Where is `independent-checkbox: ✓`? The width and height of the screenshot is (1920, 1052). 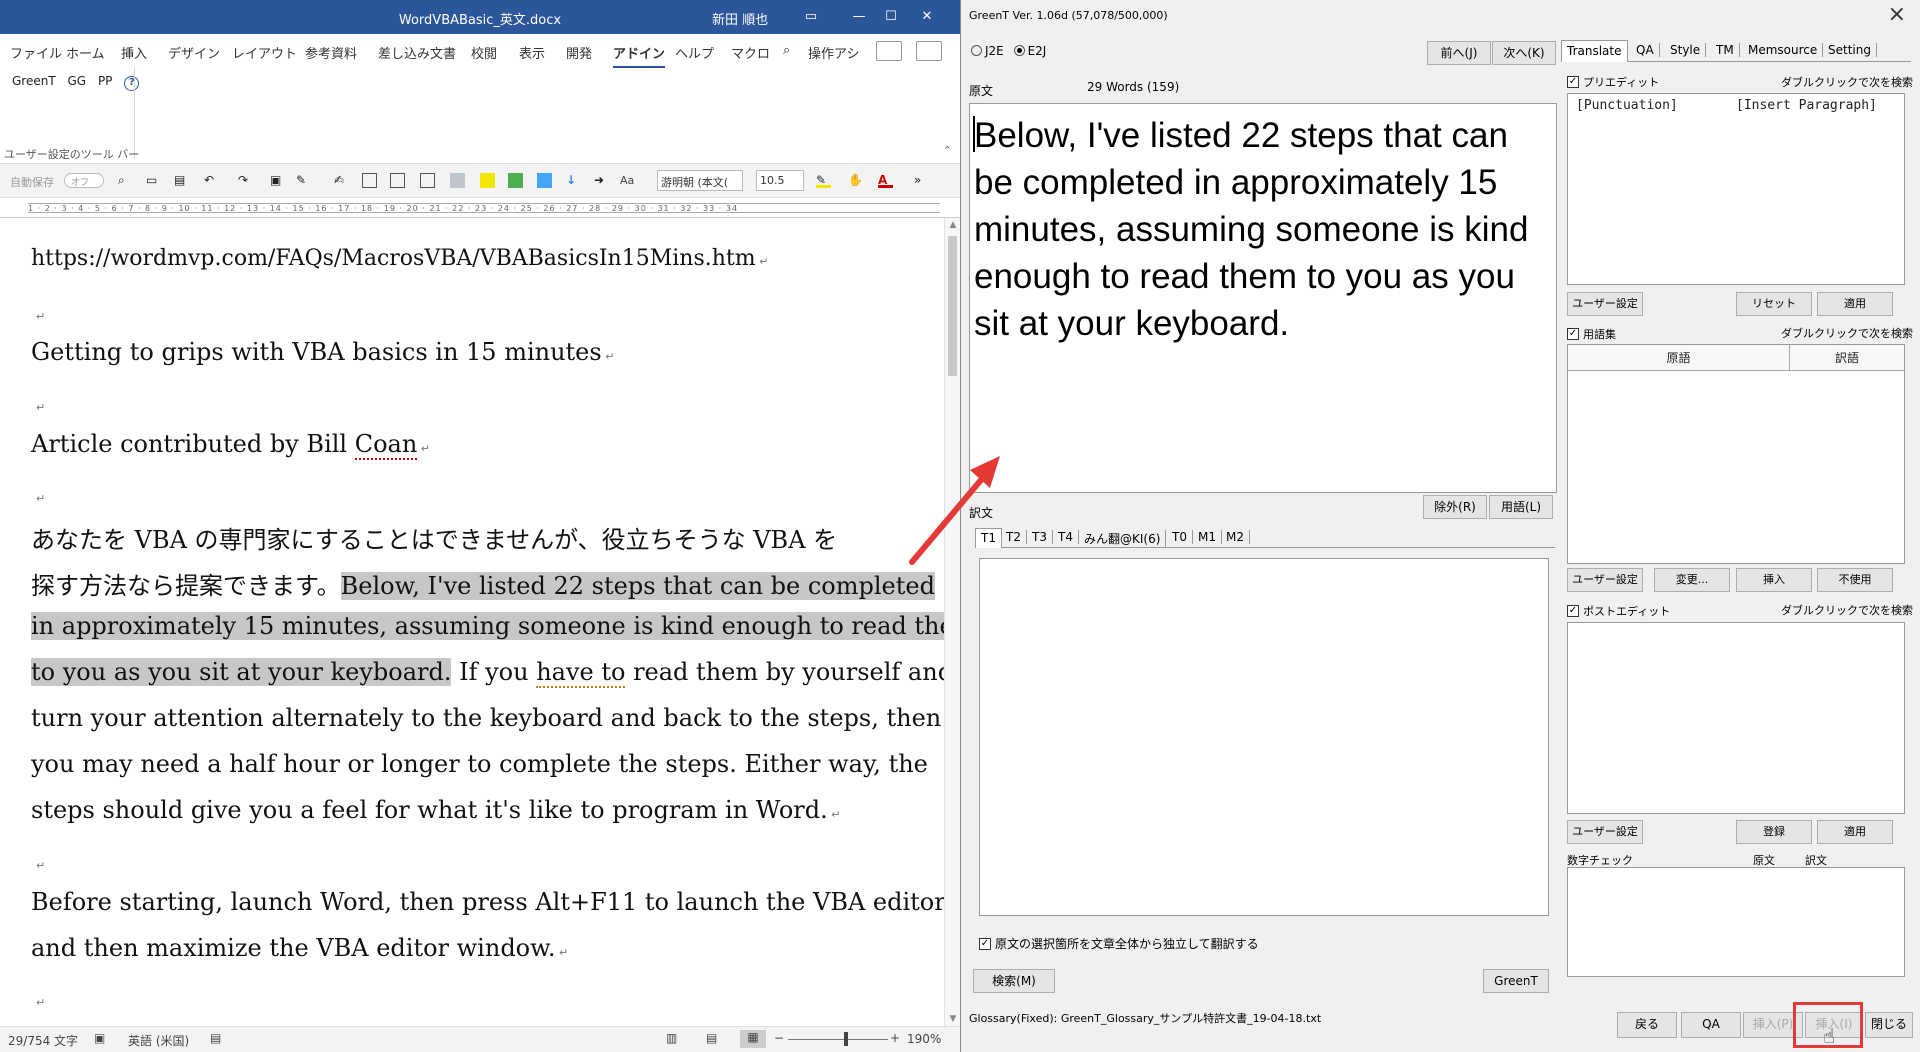
independent-checkbox: ✓ is located at coordinates (985, 943).